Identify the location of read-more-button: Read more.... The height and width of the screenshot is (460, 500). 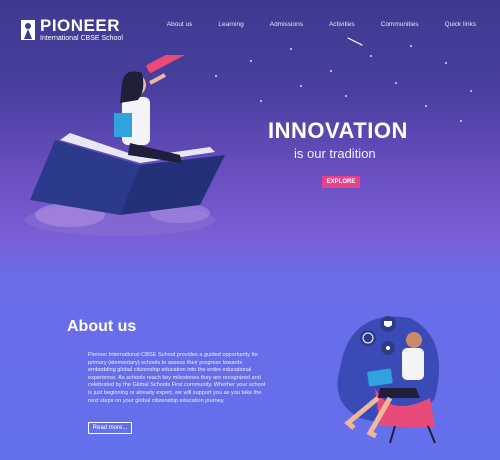
(110, 428).